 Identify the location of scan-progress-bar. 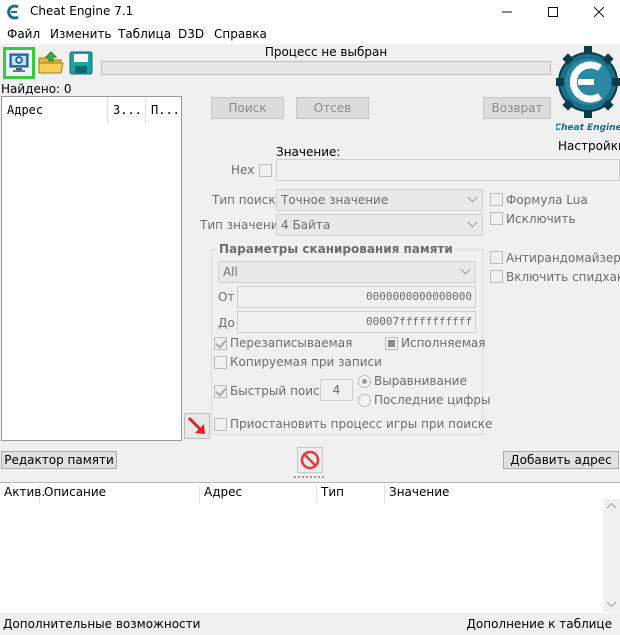
(326, 68).